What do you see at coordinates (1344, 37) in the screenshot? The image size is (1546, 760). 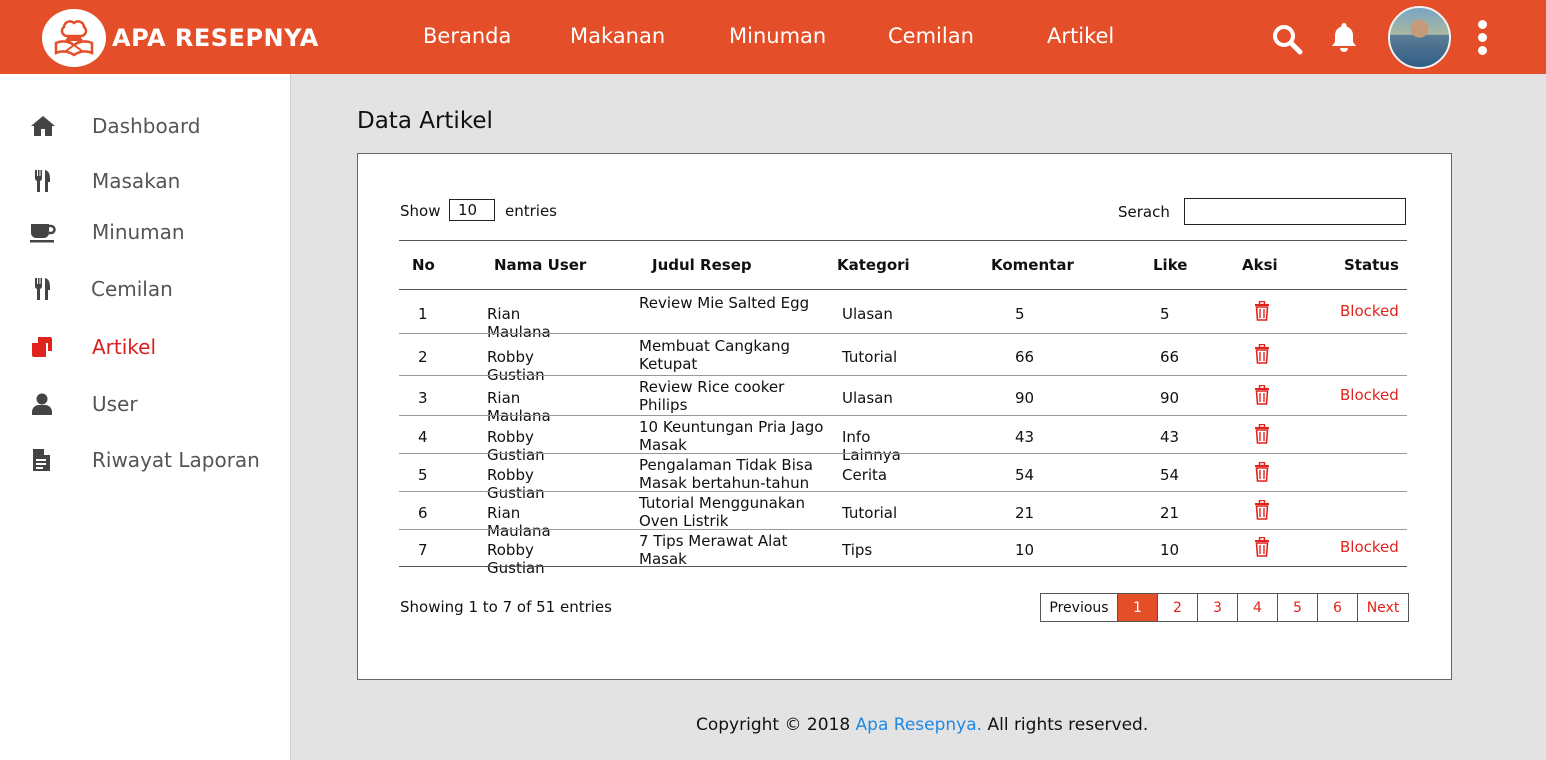 I see `bell-icon` at bounding box center [1344, 37].